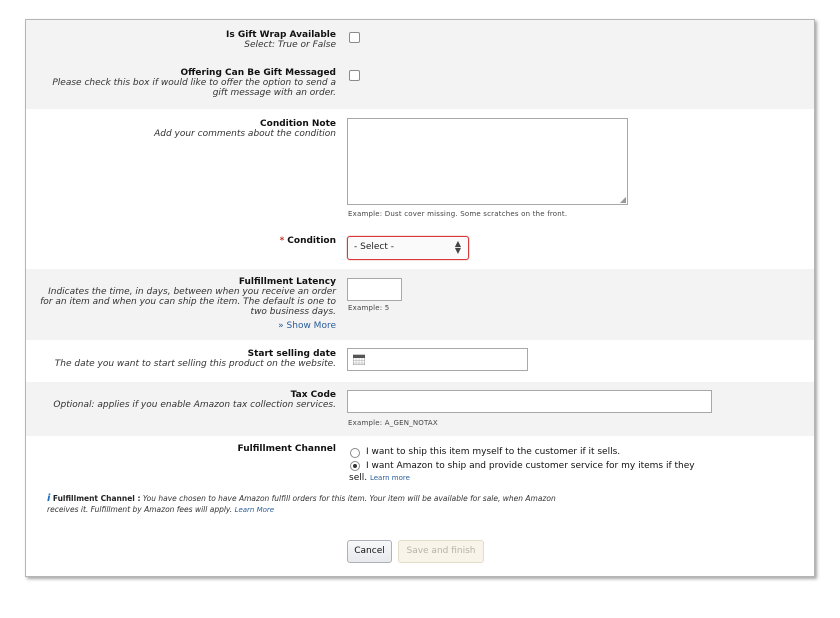  I want to click on save-and-finish-button: Save and finish, so click(441, 551).